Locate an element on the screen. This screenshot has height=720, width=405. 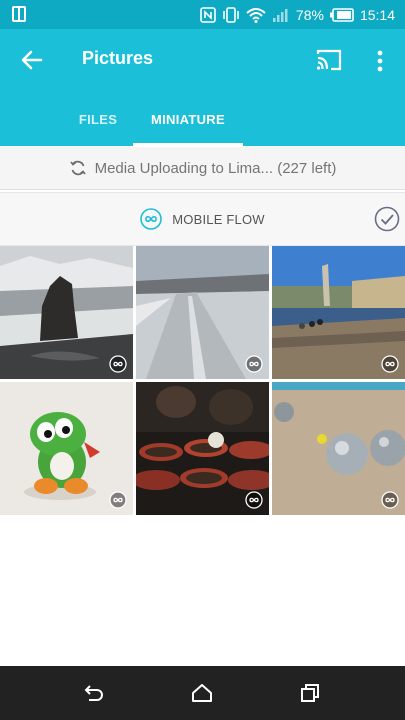
photo-tile-beach is located at coordinates (66, 312).